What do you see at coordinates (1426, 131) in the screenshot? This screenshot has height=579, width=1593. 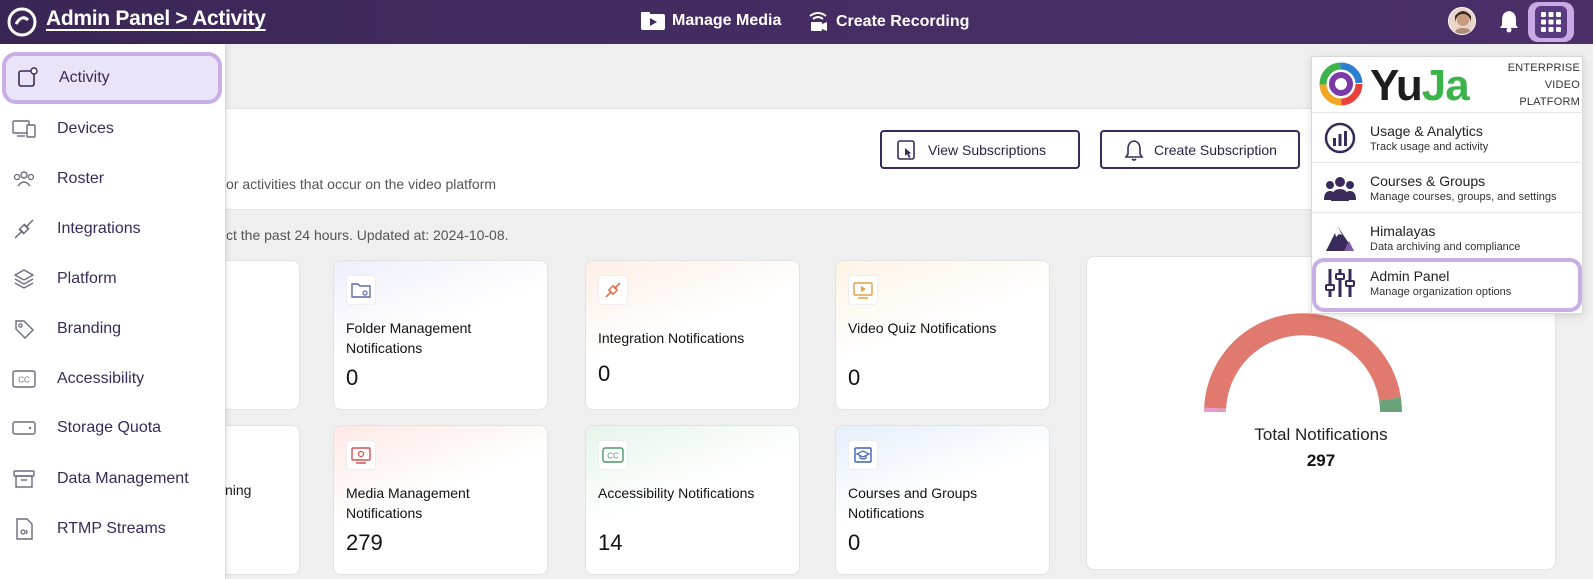 I see `app-title: Usage & Analytics` at bounding box center [1426, 131].